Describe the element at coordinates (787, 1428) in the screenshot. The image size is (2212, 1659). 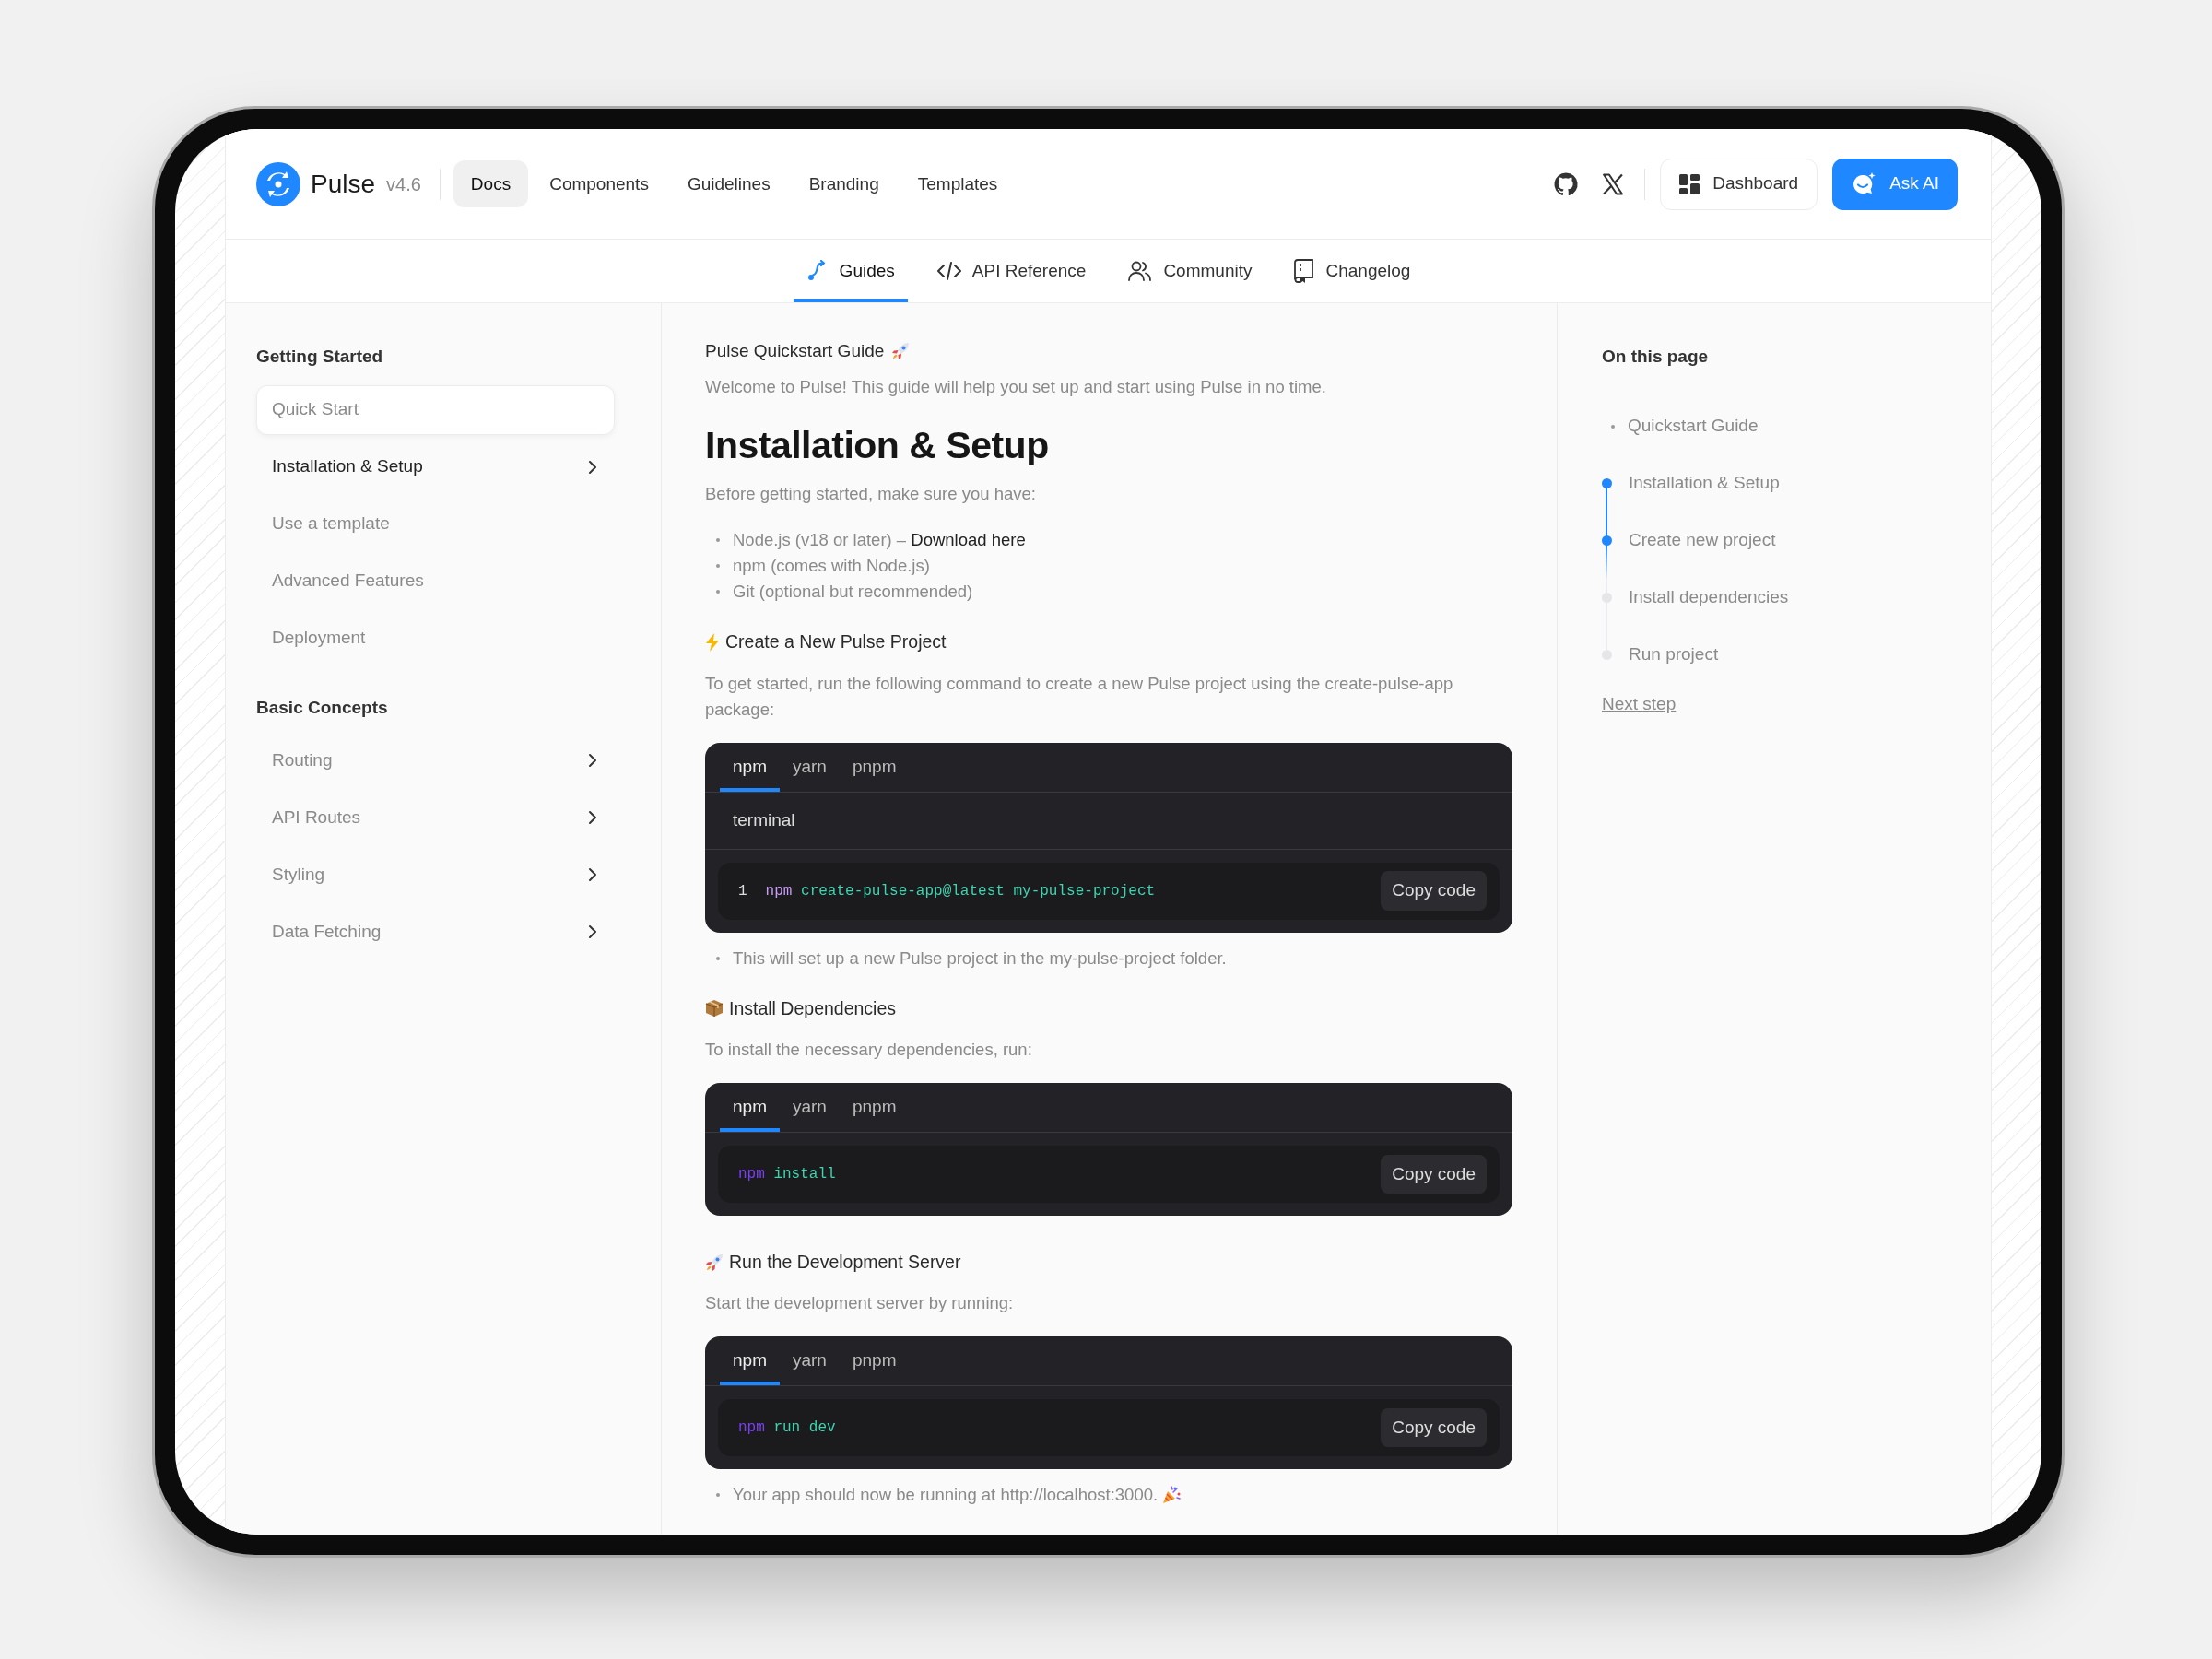
I see `code-line: npm run dev` at that location.